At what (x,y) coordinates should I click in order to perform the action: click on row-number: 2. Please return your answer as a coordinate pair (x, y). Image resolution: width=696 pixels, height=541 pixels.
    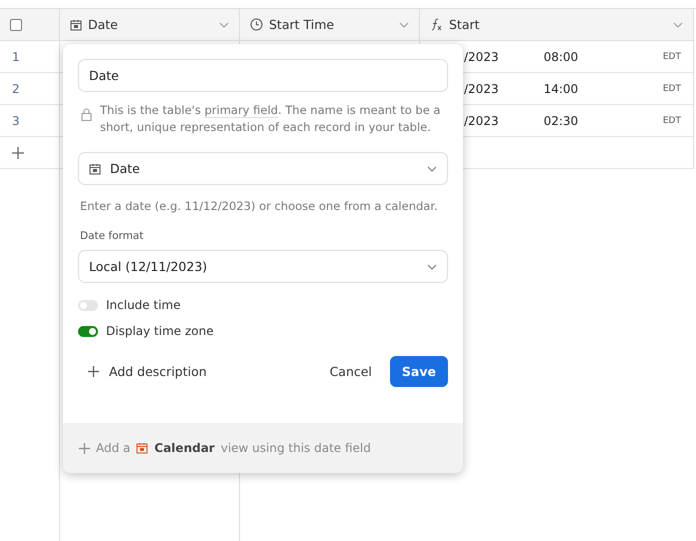
    Looking at the image, I should click on (16, 89).